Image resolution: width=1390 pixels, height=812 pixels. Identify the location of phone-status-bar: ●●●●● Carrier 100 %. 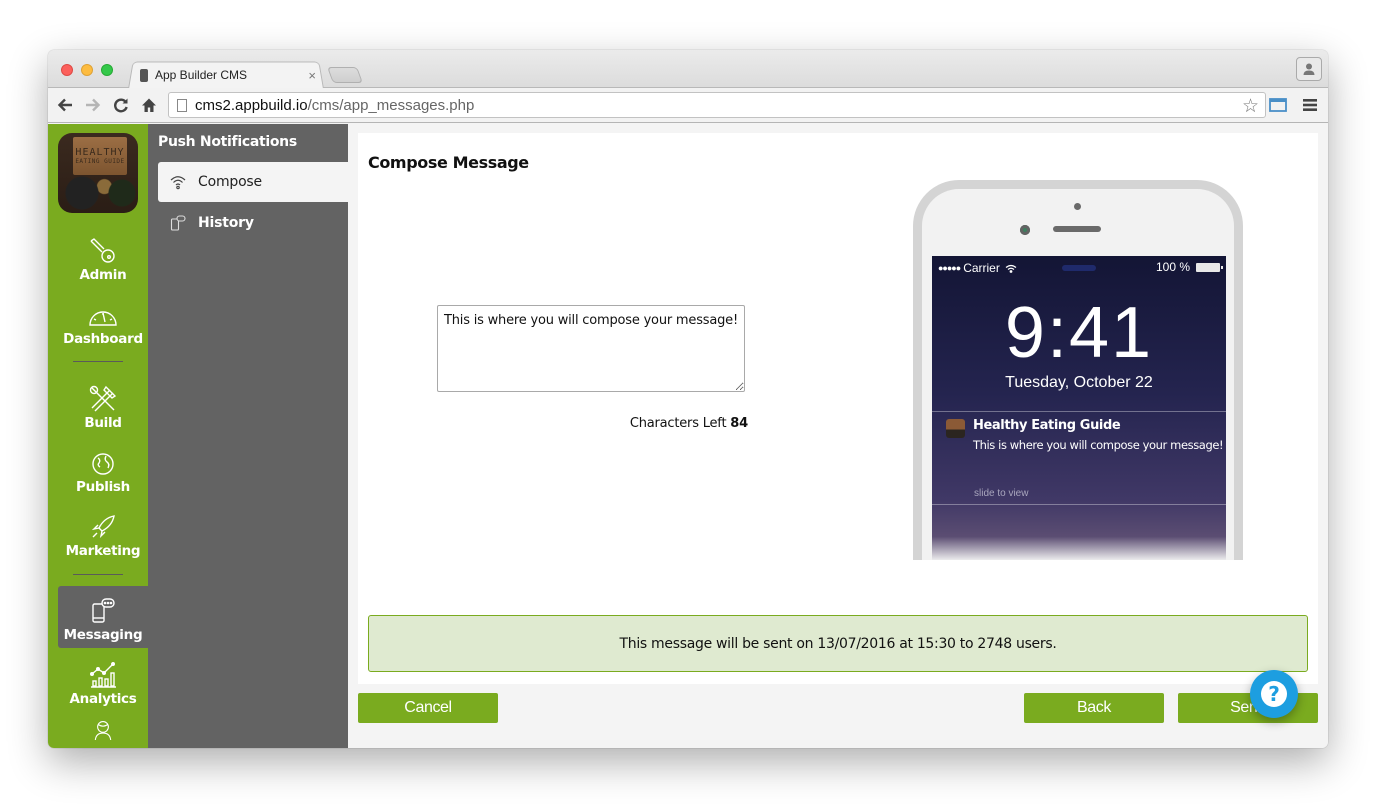
(1080, 268).